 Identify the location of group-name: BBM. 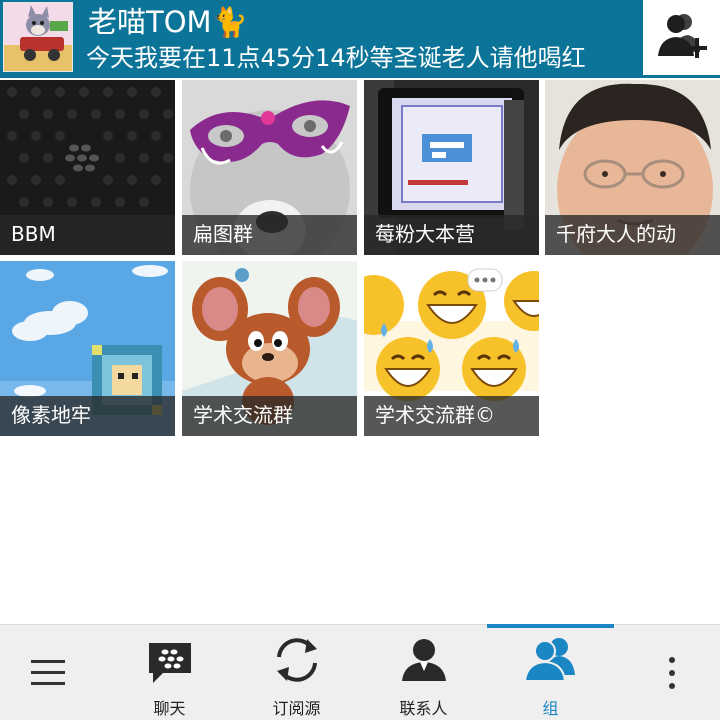
(33, 234).